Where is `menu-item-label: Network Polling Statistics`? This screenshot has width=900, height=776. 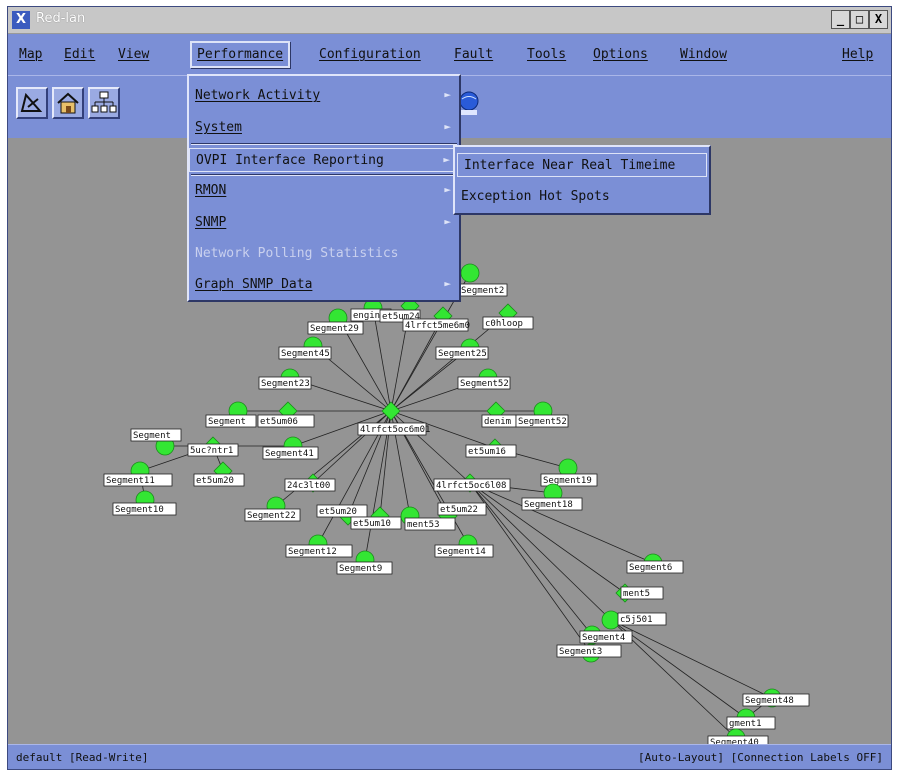 menu-item-label: Network Polling Statistics is located at coordinates (297, 253).